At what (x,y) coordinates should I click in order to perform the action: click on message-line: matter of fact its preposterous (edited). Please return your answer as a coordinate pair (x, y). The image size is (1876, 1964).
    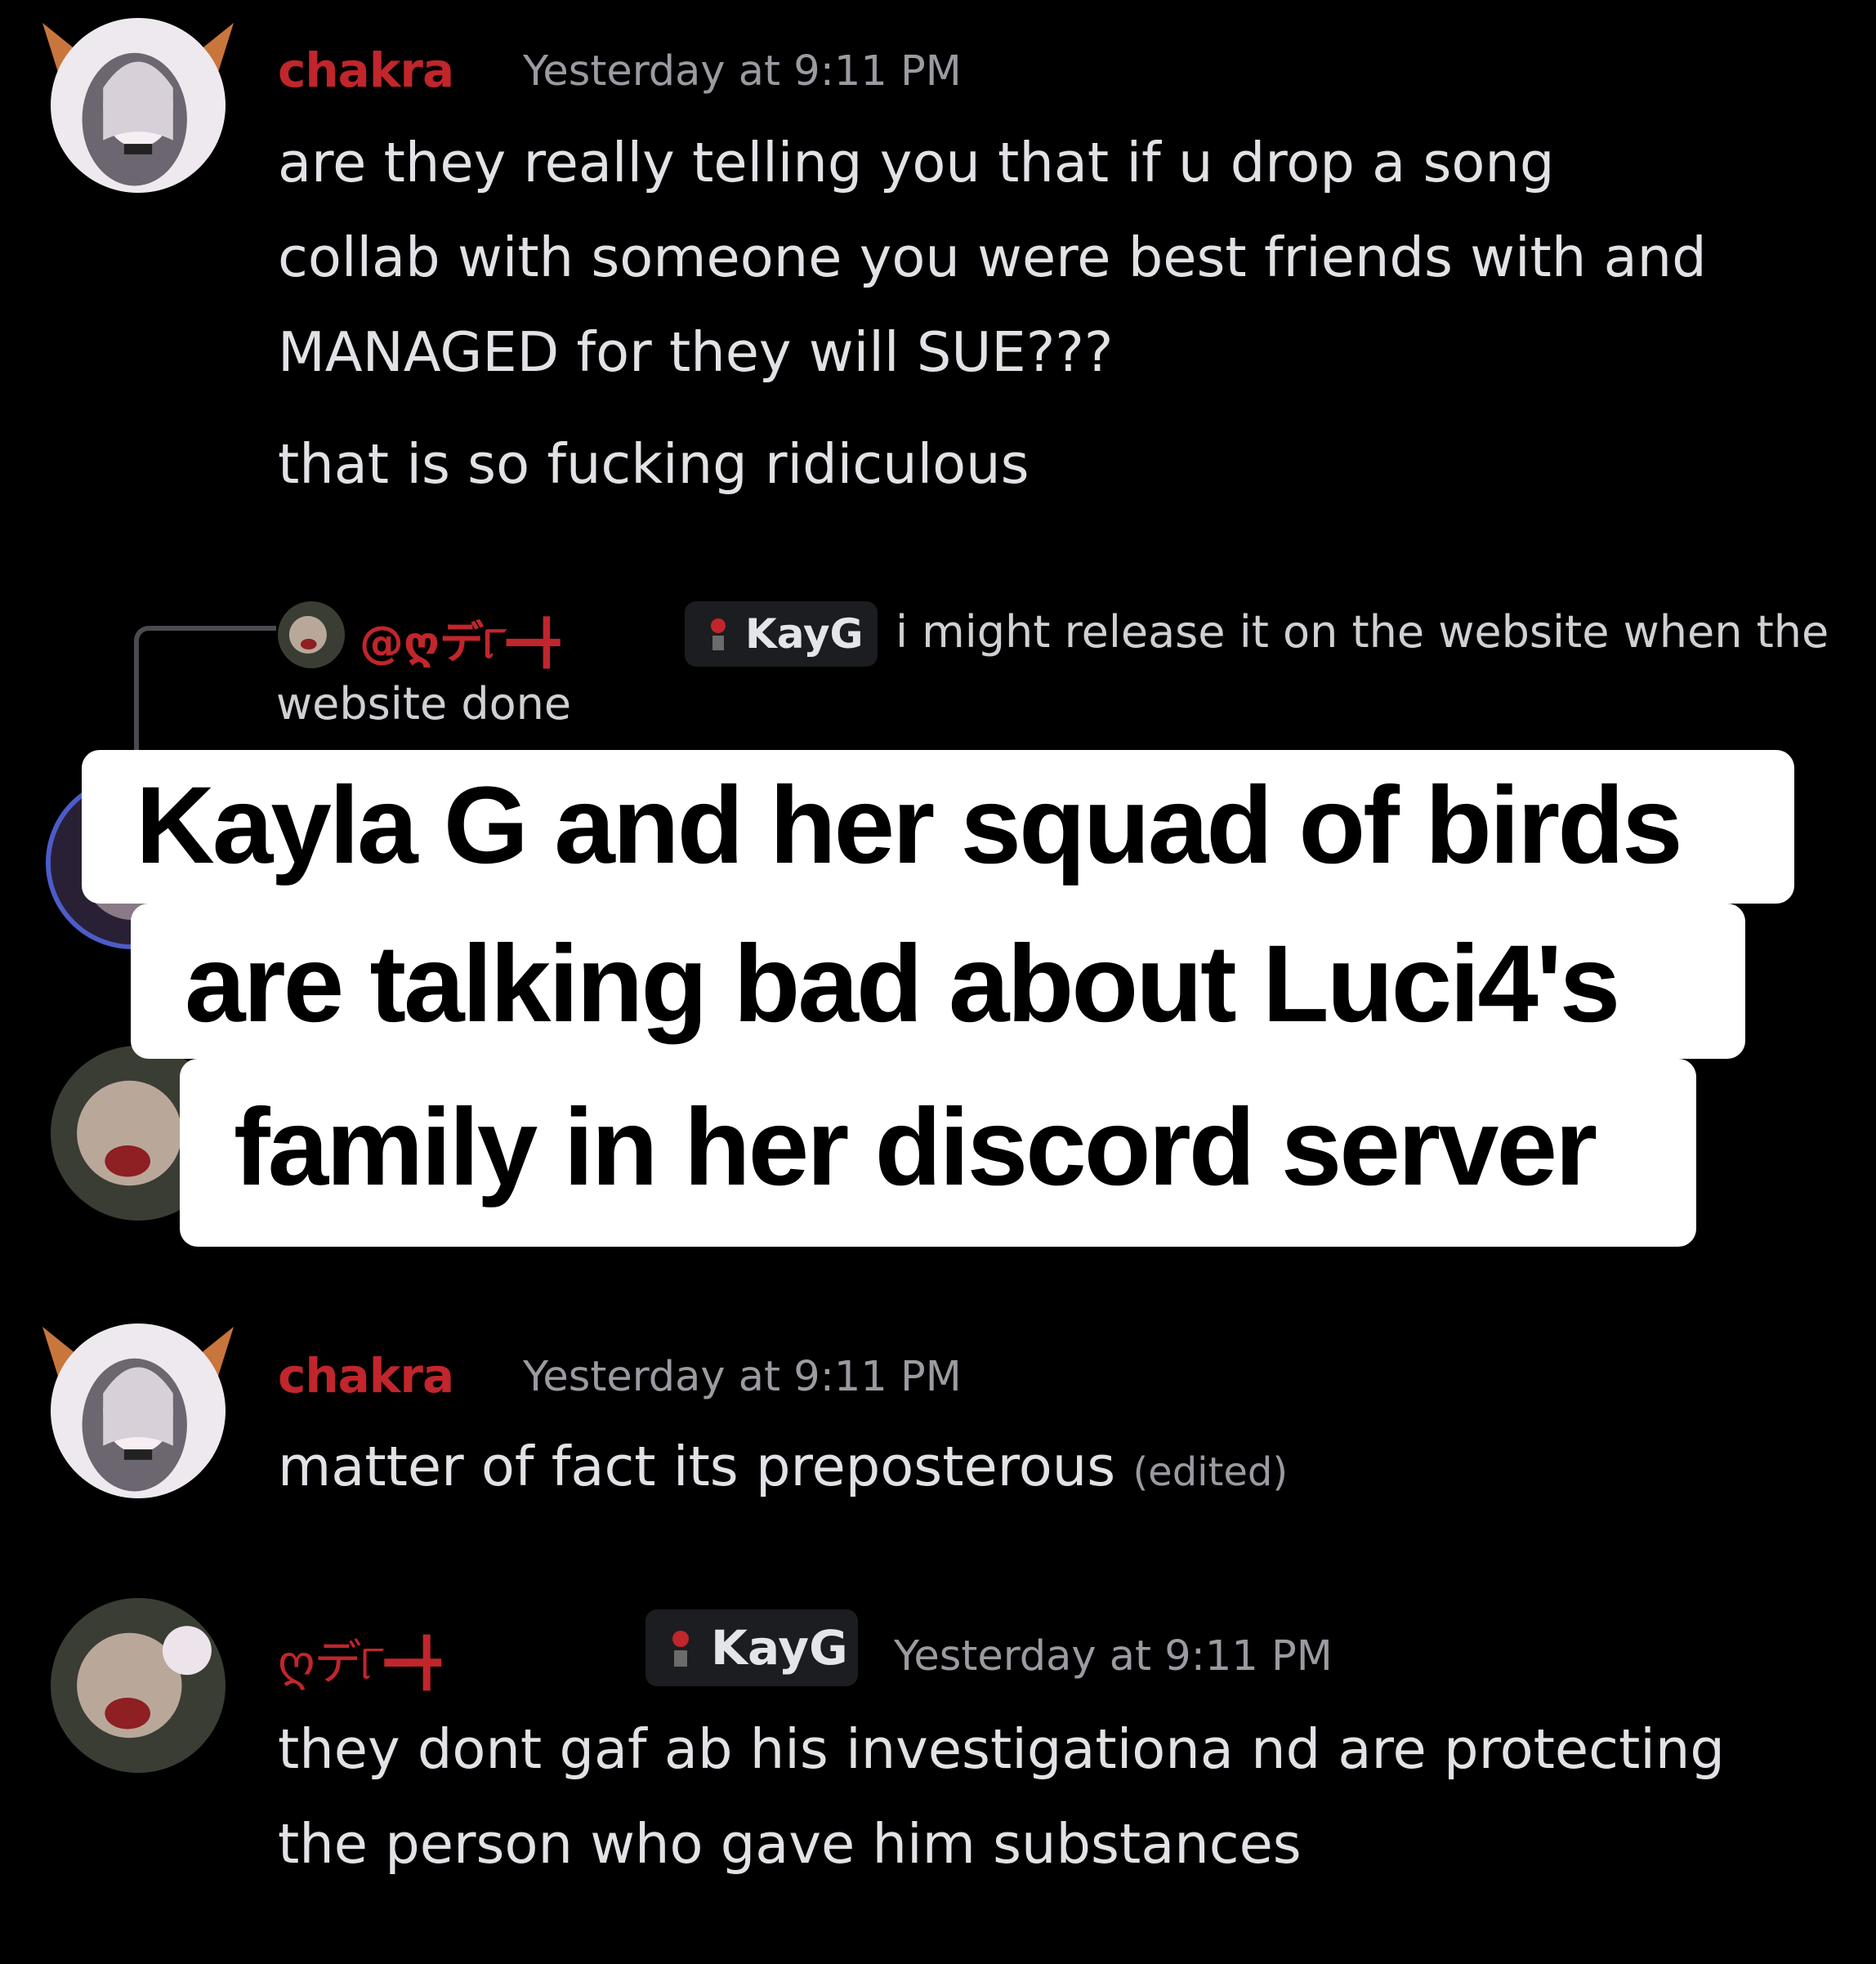
    Looking at the image, I should click on (783, 1469).